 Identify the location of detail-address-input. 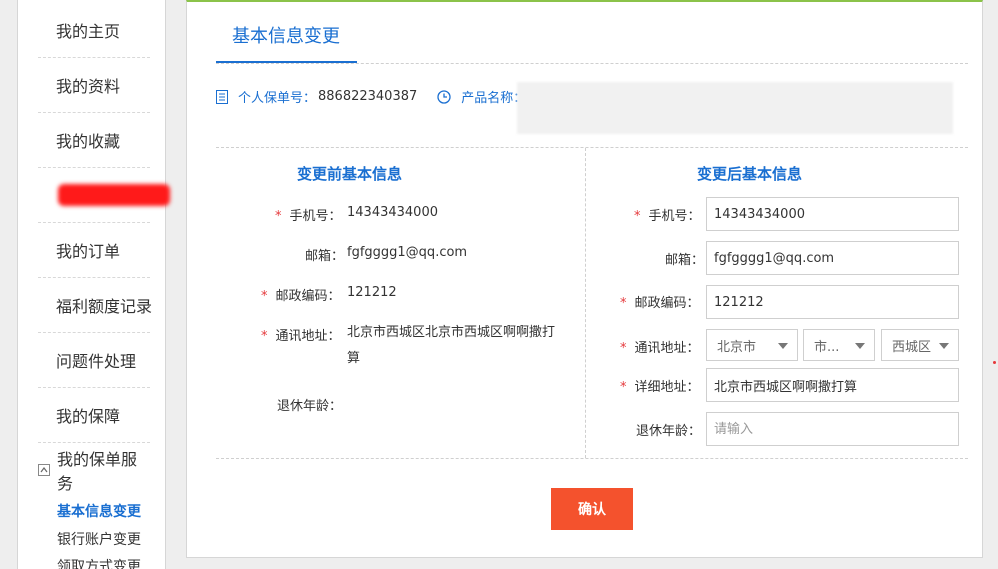
(832, 385).